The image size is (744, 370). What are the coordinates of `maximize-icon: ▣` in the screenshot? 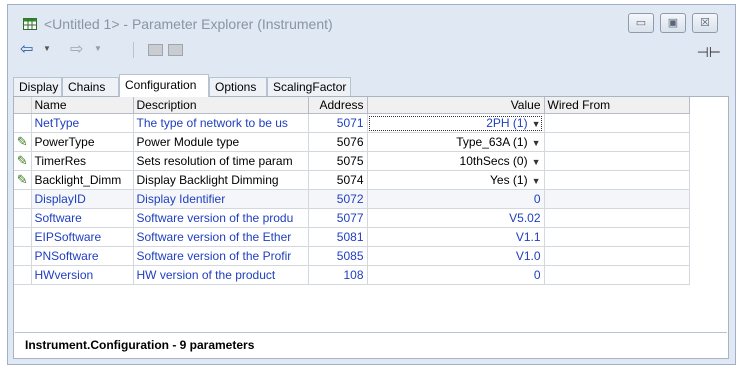 It's located at (673, 23).